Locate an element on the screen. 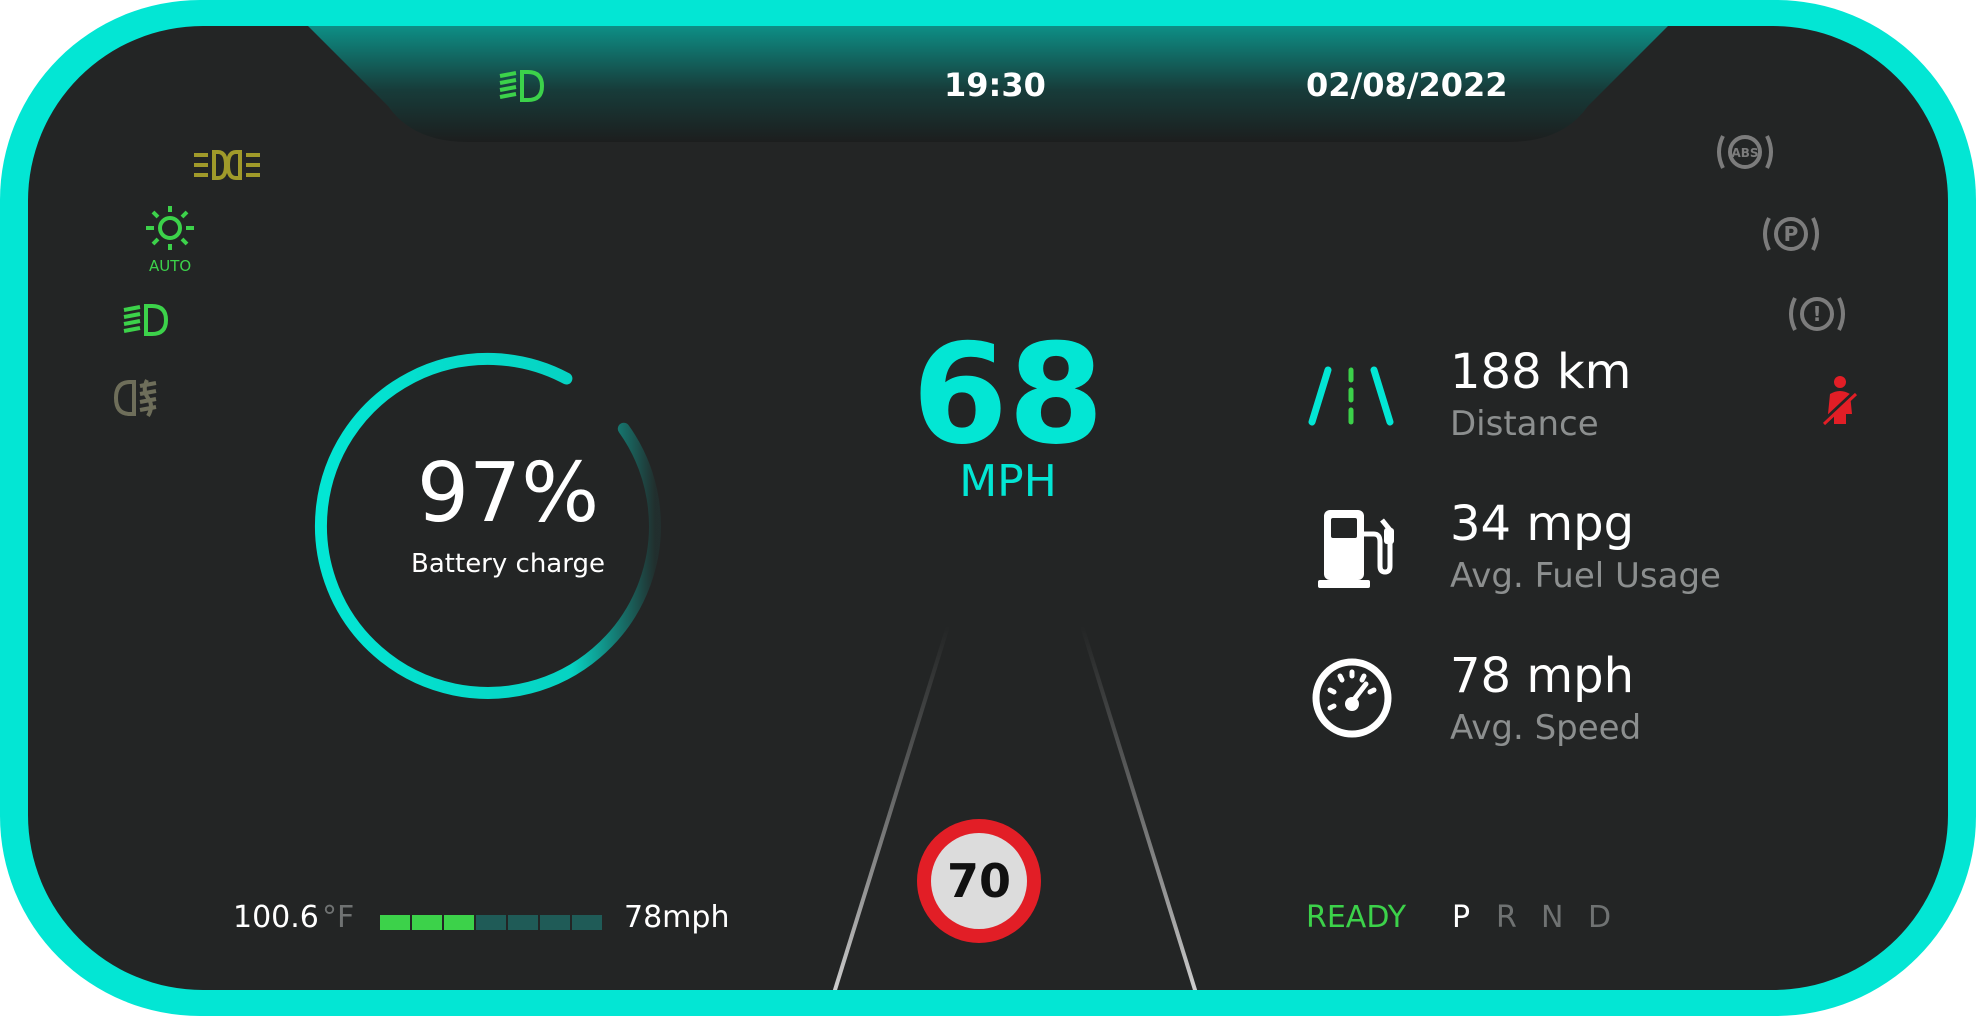 This screenshot has height=1016, width=1976. brake-warning-icon: ! is located at coordinates (1817, 316).